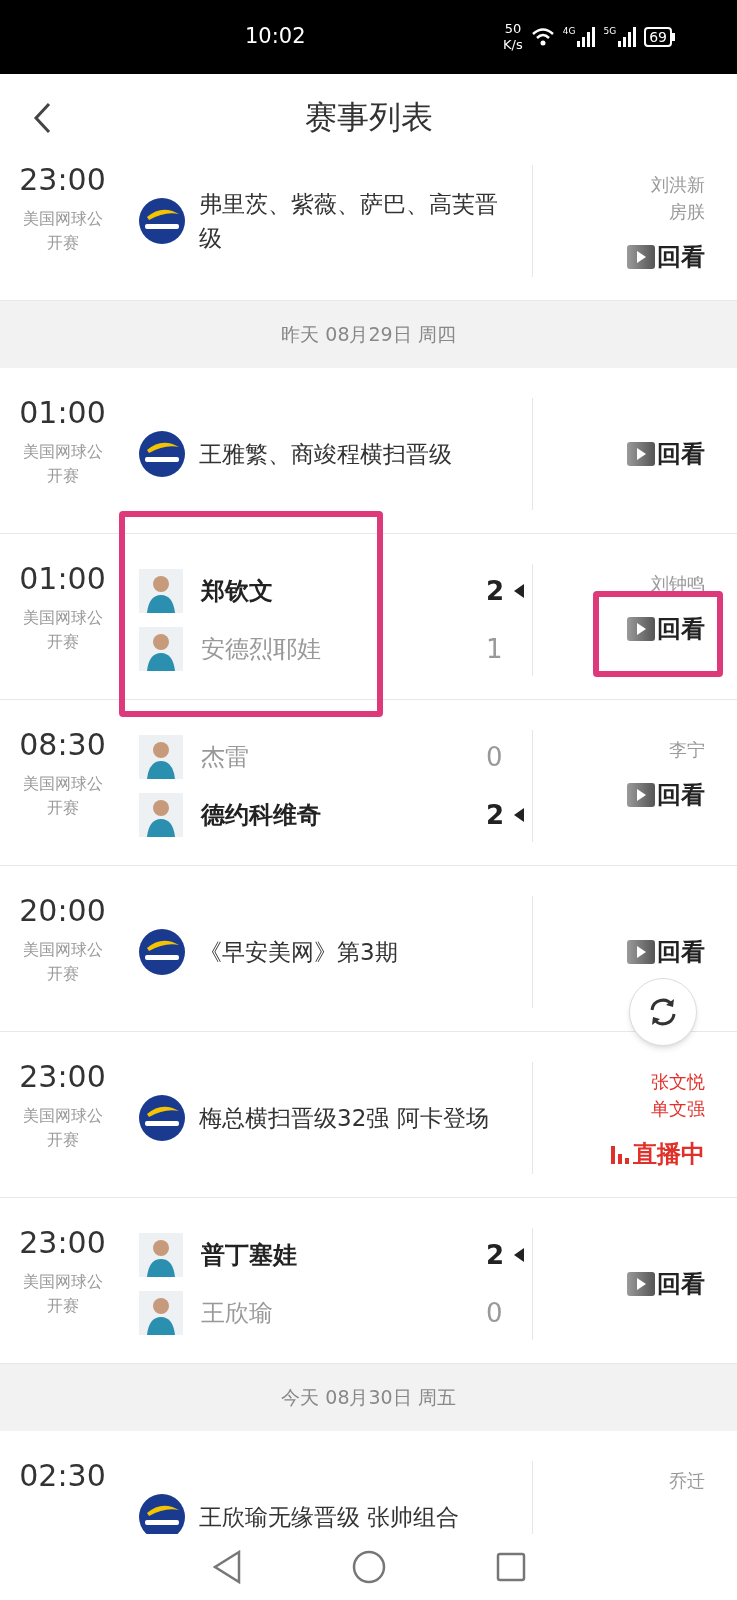  I want to click on live-button: 直播中, so click(657, 1154).